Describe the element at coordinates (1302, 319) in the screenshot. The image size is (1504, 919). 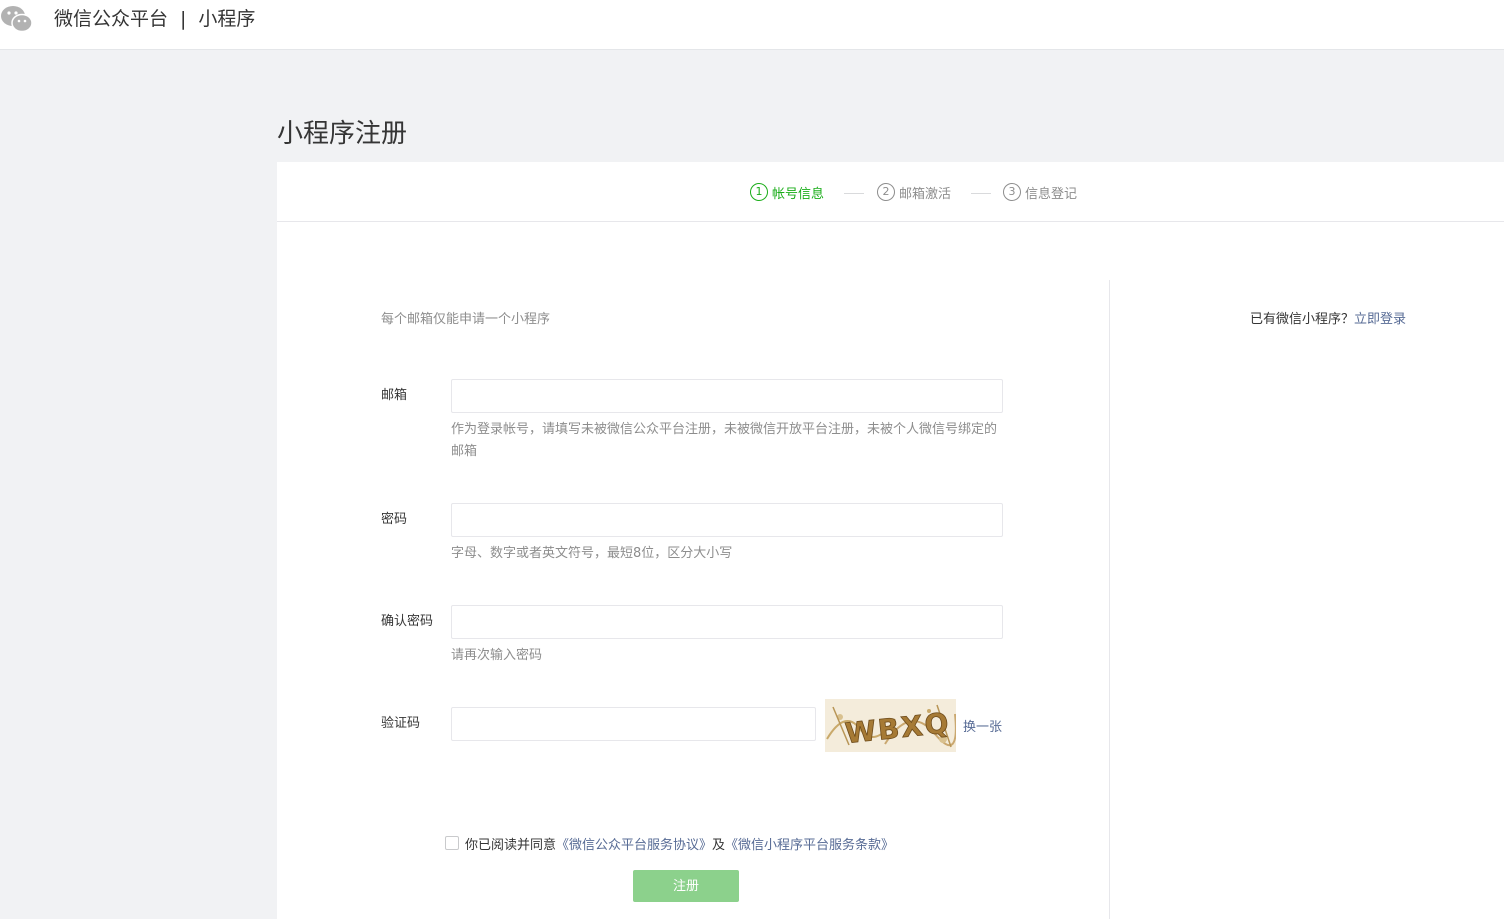
I see `login-question: 已有微信小程序？` at that location.